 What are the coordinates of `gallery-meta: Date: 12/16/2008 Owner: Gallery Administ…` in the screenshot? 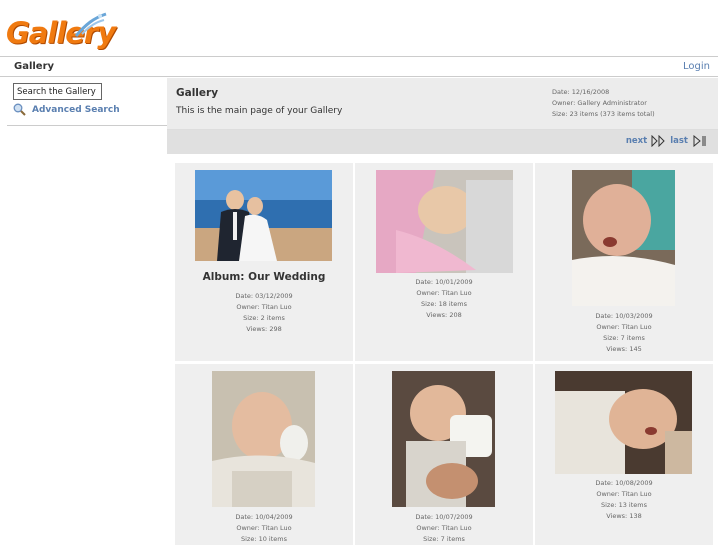 It's located at (603, 103).